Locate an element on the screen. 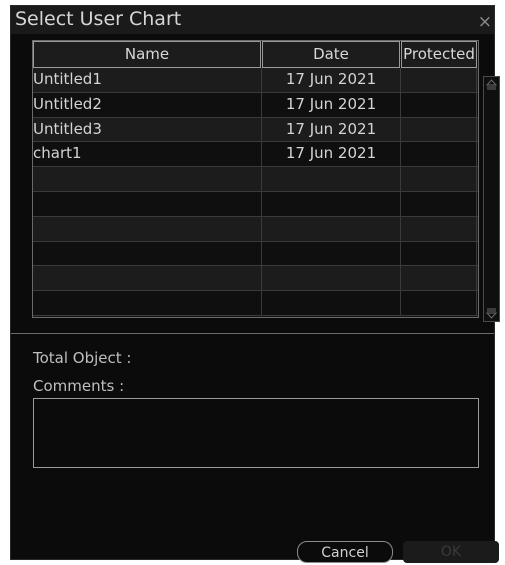  vertical-scrollbar is located at coordinates (491, 199).